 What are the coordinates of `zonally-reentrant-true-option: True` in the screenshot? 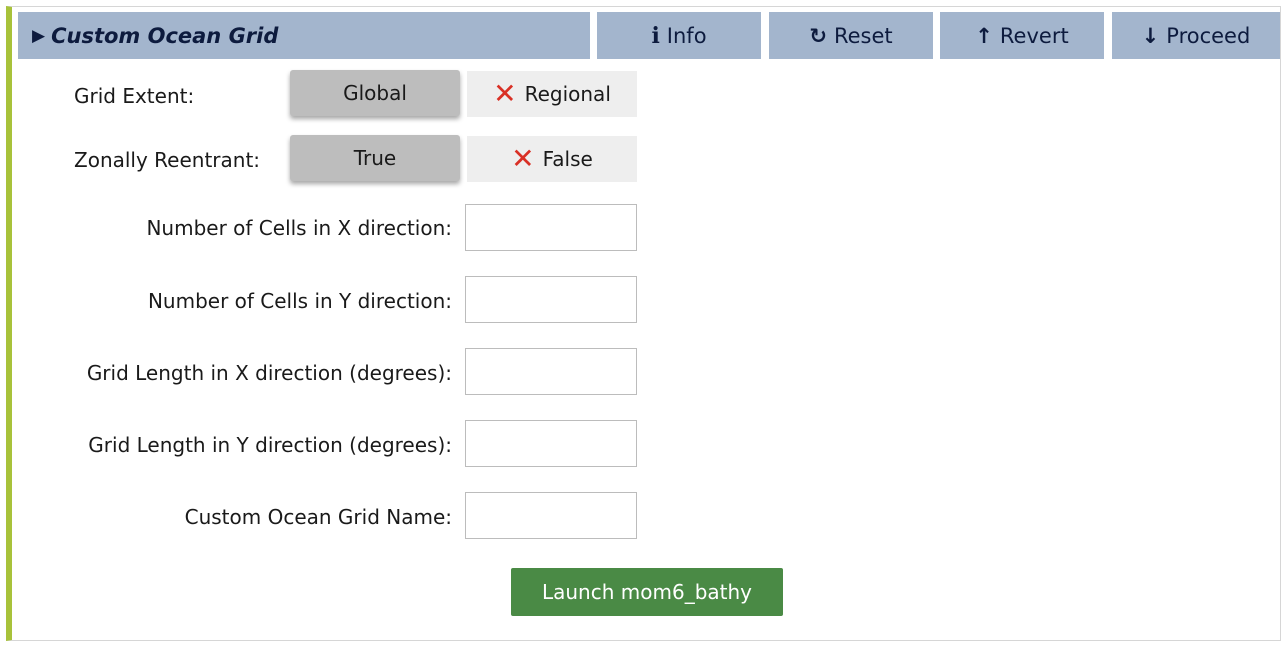 It's located at (375, 158).